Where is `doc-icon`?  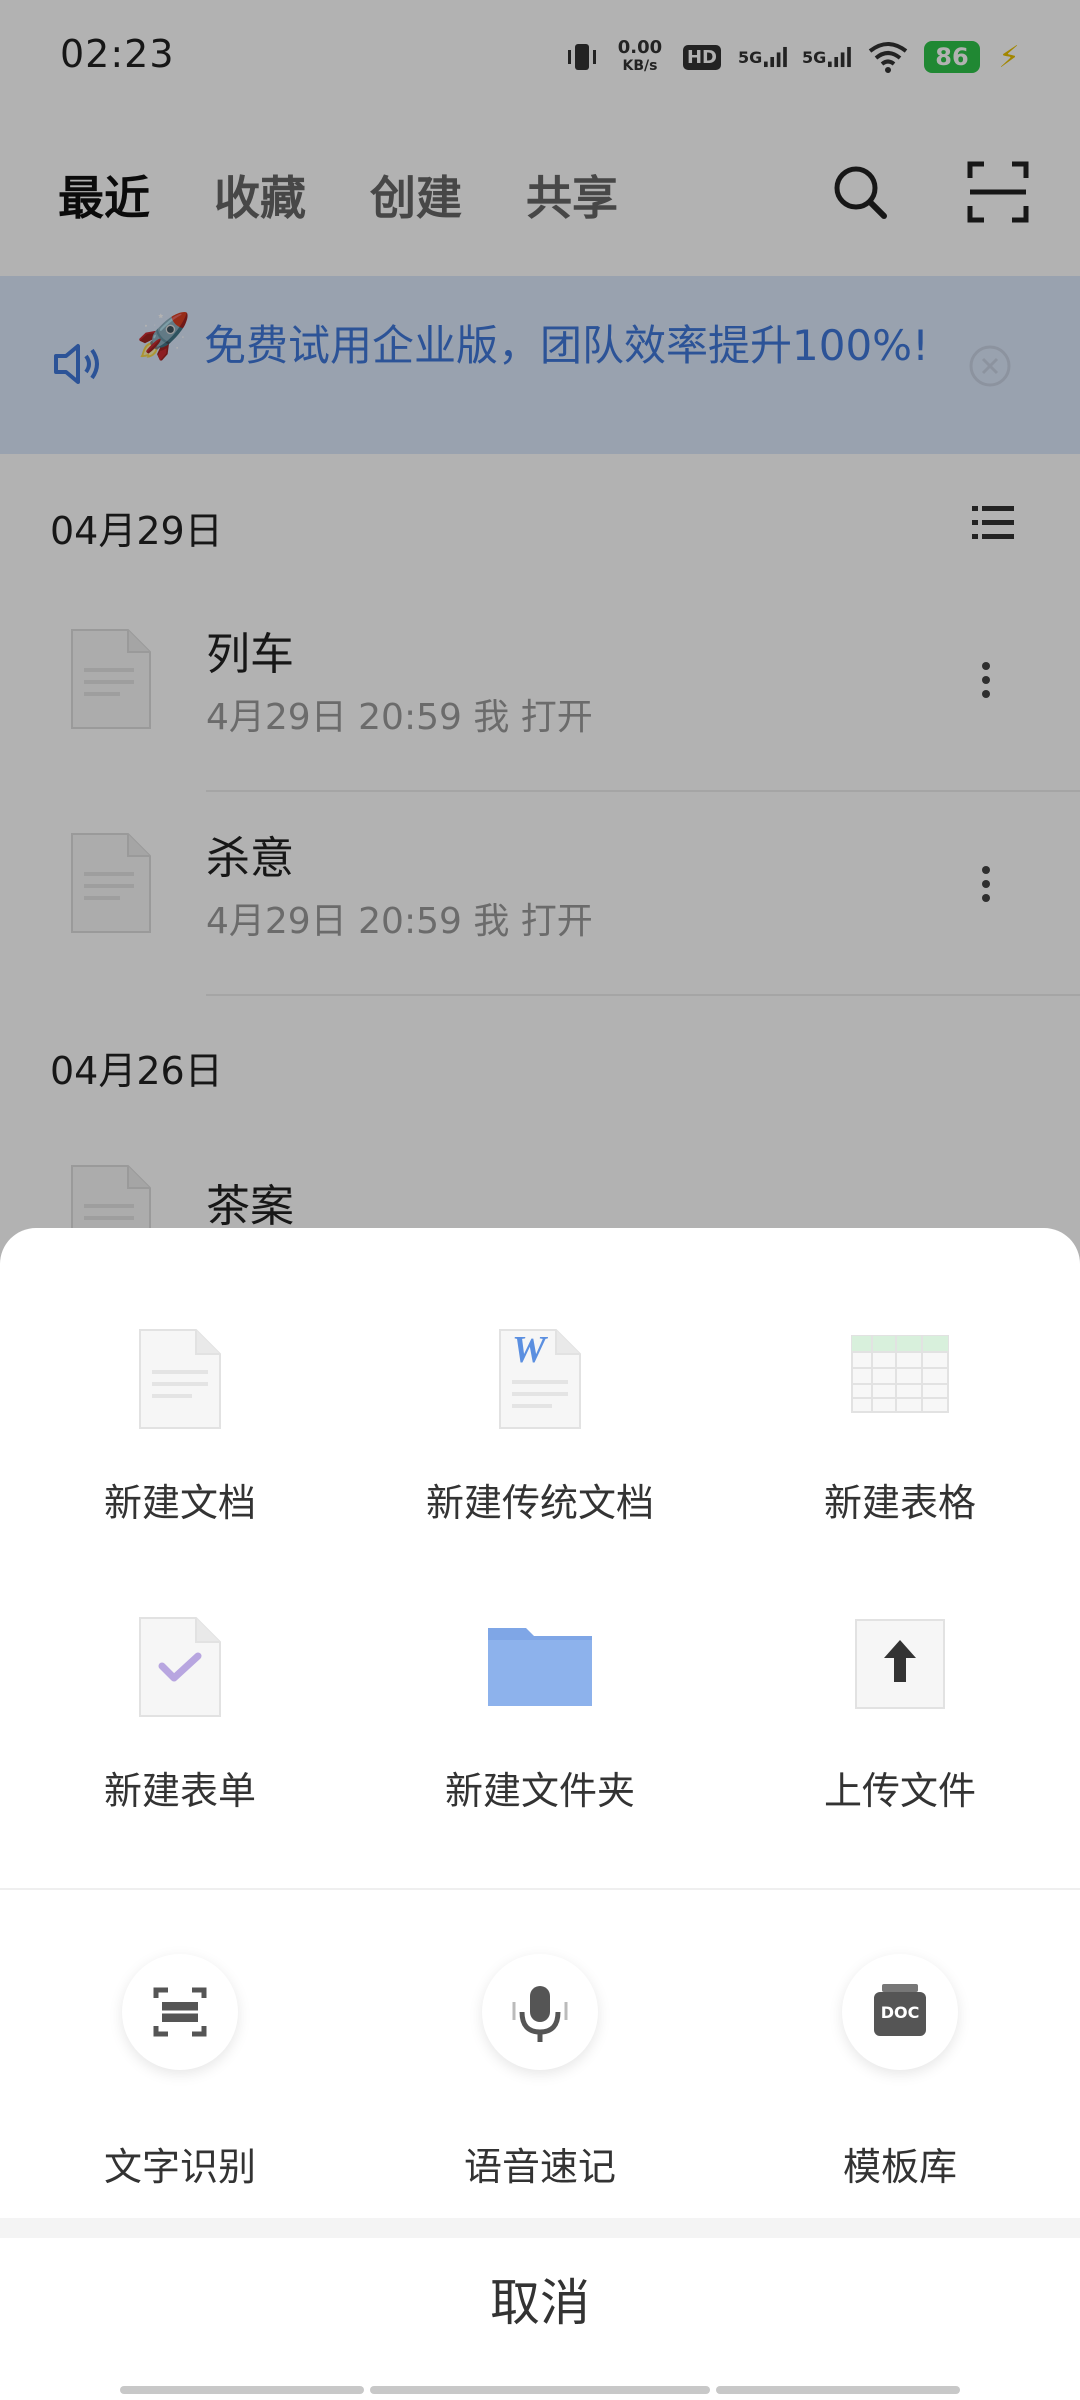 doc-icon is located at coordinates (180, 1377).